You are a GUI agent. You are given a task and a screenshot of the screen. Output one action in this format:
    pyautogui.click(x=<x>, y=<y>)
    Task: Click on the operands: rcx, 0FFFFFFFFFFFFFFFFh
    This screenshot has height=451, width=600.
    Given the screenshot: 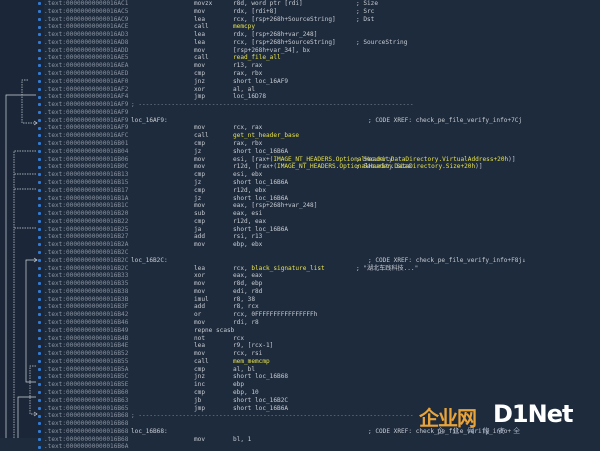 What is the action you would take?
    pyautogui.click(x=275, y=315)
    